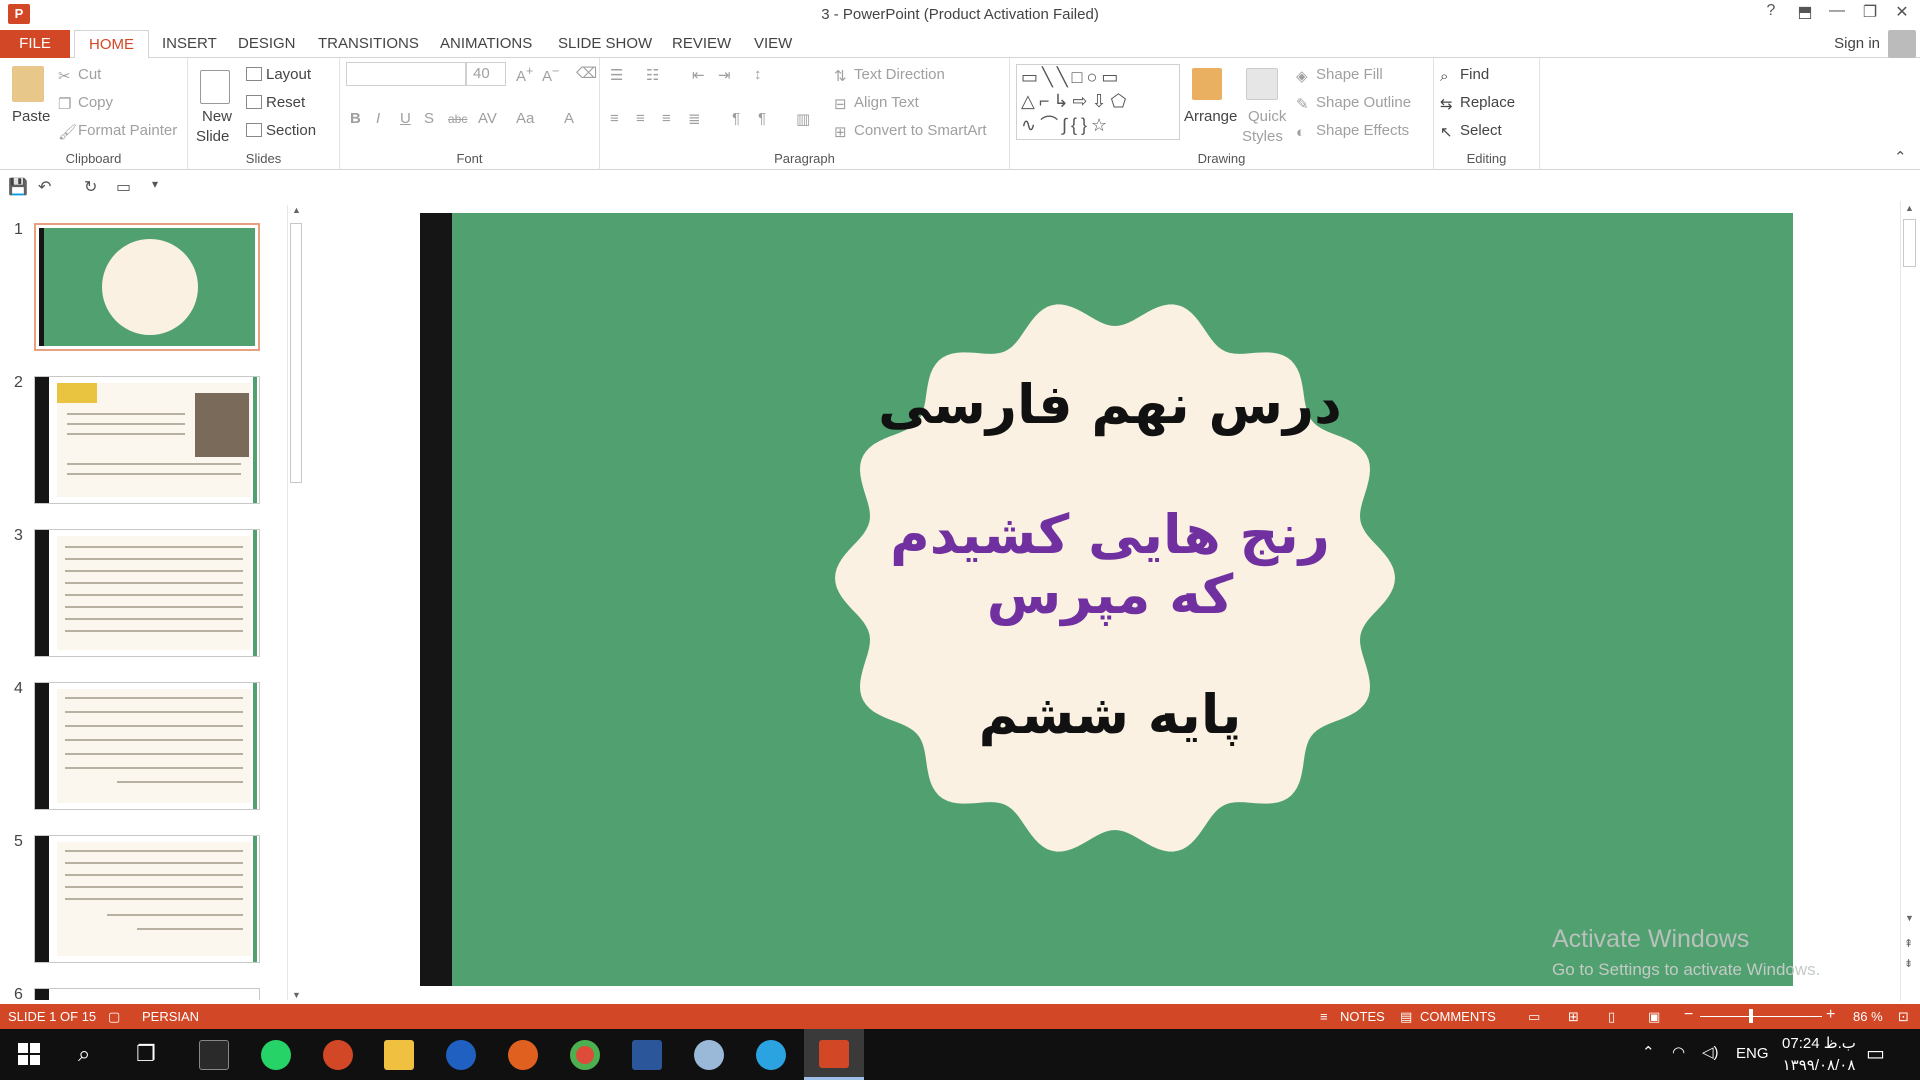  What do you see at coordinates (1110, 534) in the screenshot?
I see `slide-subtitle-line: رنج هایی کشیدم` at bounding box center [1110, 534].